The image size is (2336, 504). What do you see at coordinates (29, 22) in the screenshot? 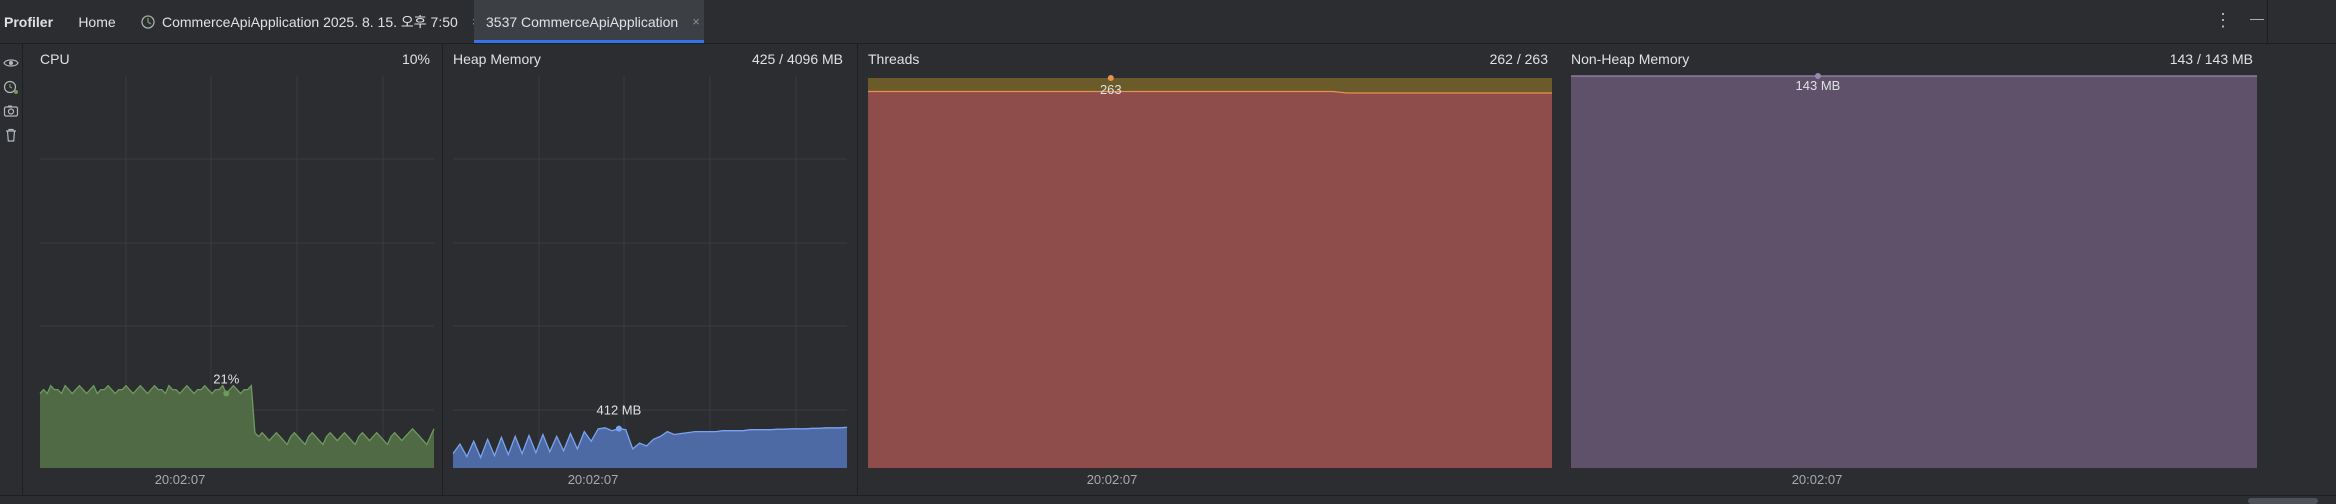
I see `app-title: Profiler` at bounding box center [29, 22].